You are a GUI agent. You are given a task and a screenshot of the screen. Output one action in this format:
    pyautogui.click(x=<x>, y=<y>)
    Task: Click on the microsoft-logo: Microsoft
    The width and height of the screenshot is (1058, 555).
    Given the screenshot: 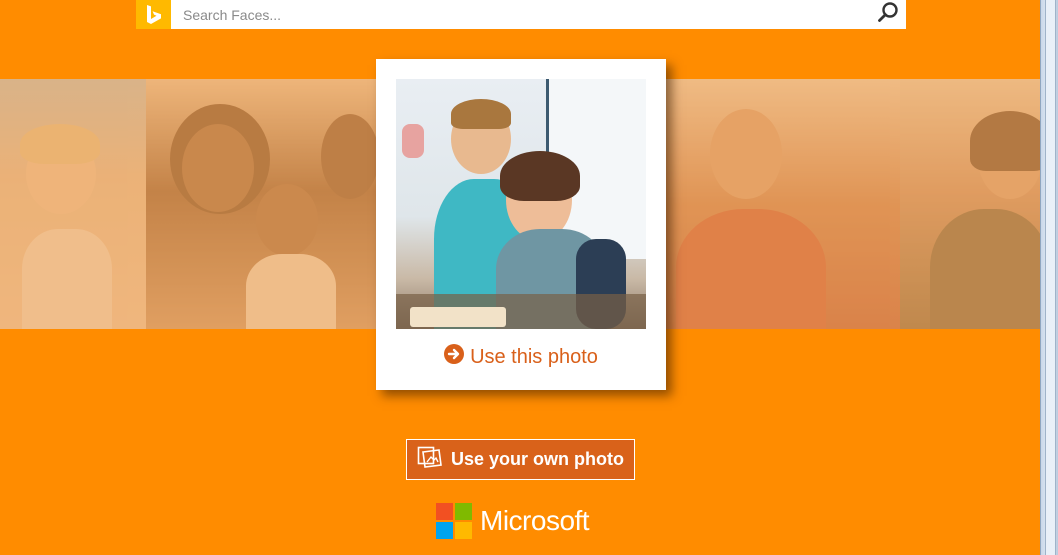 What is the action you would take?
    pyautogui.click(x=513, y=521)
    